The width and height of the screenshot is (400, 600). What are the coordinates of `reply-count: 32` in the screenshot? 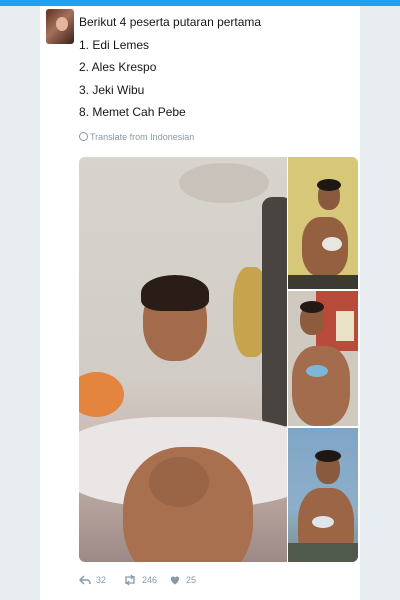 It's located at (101, 580).